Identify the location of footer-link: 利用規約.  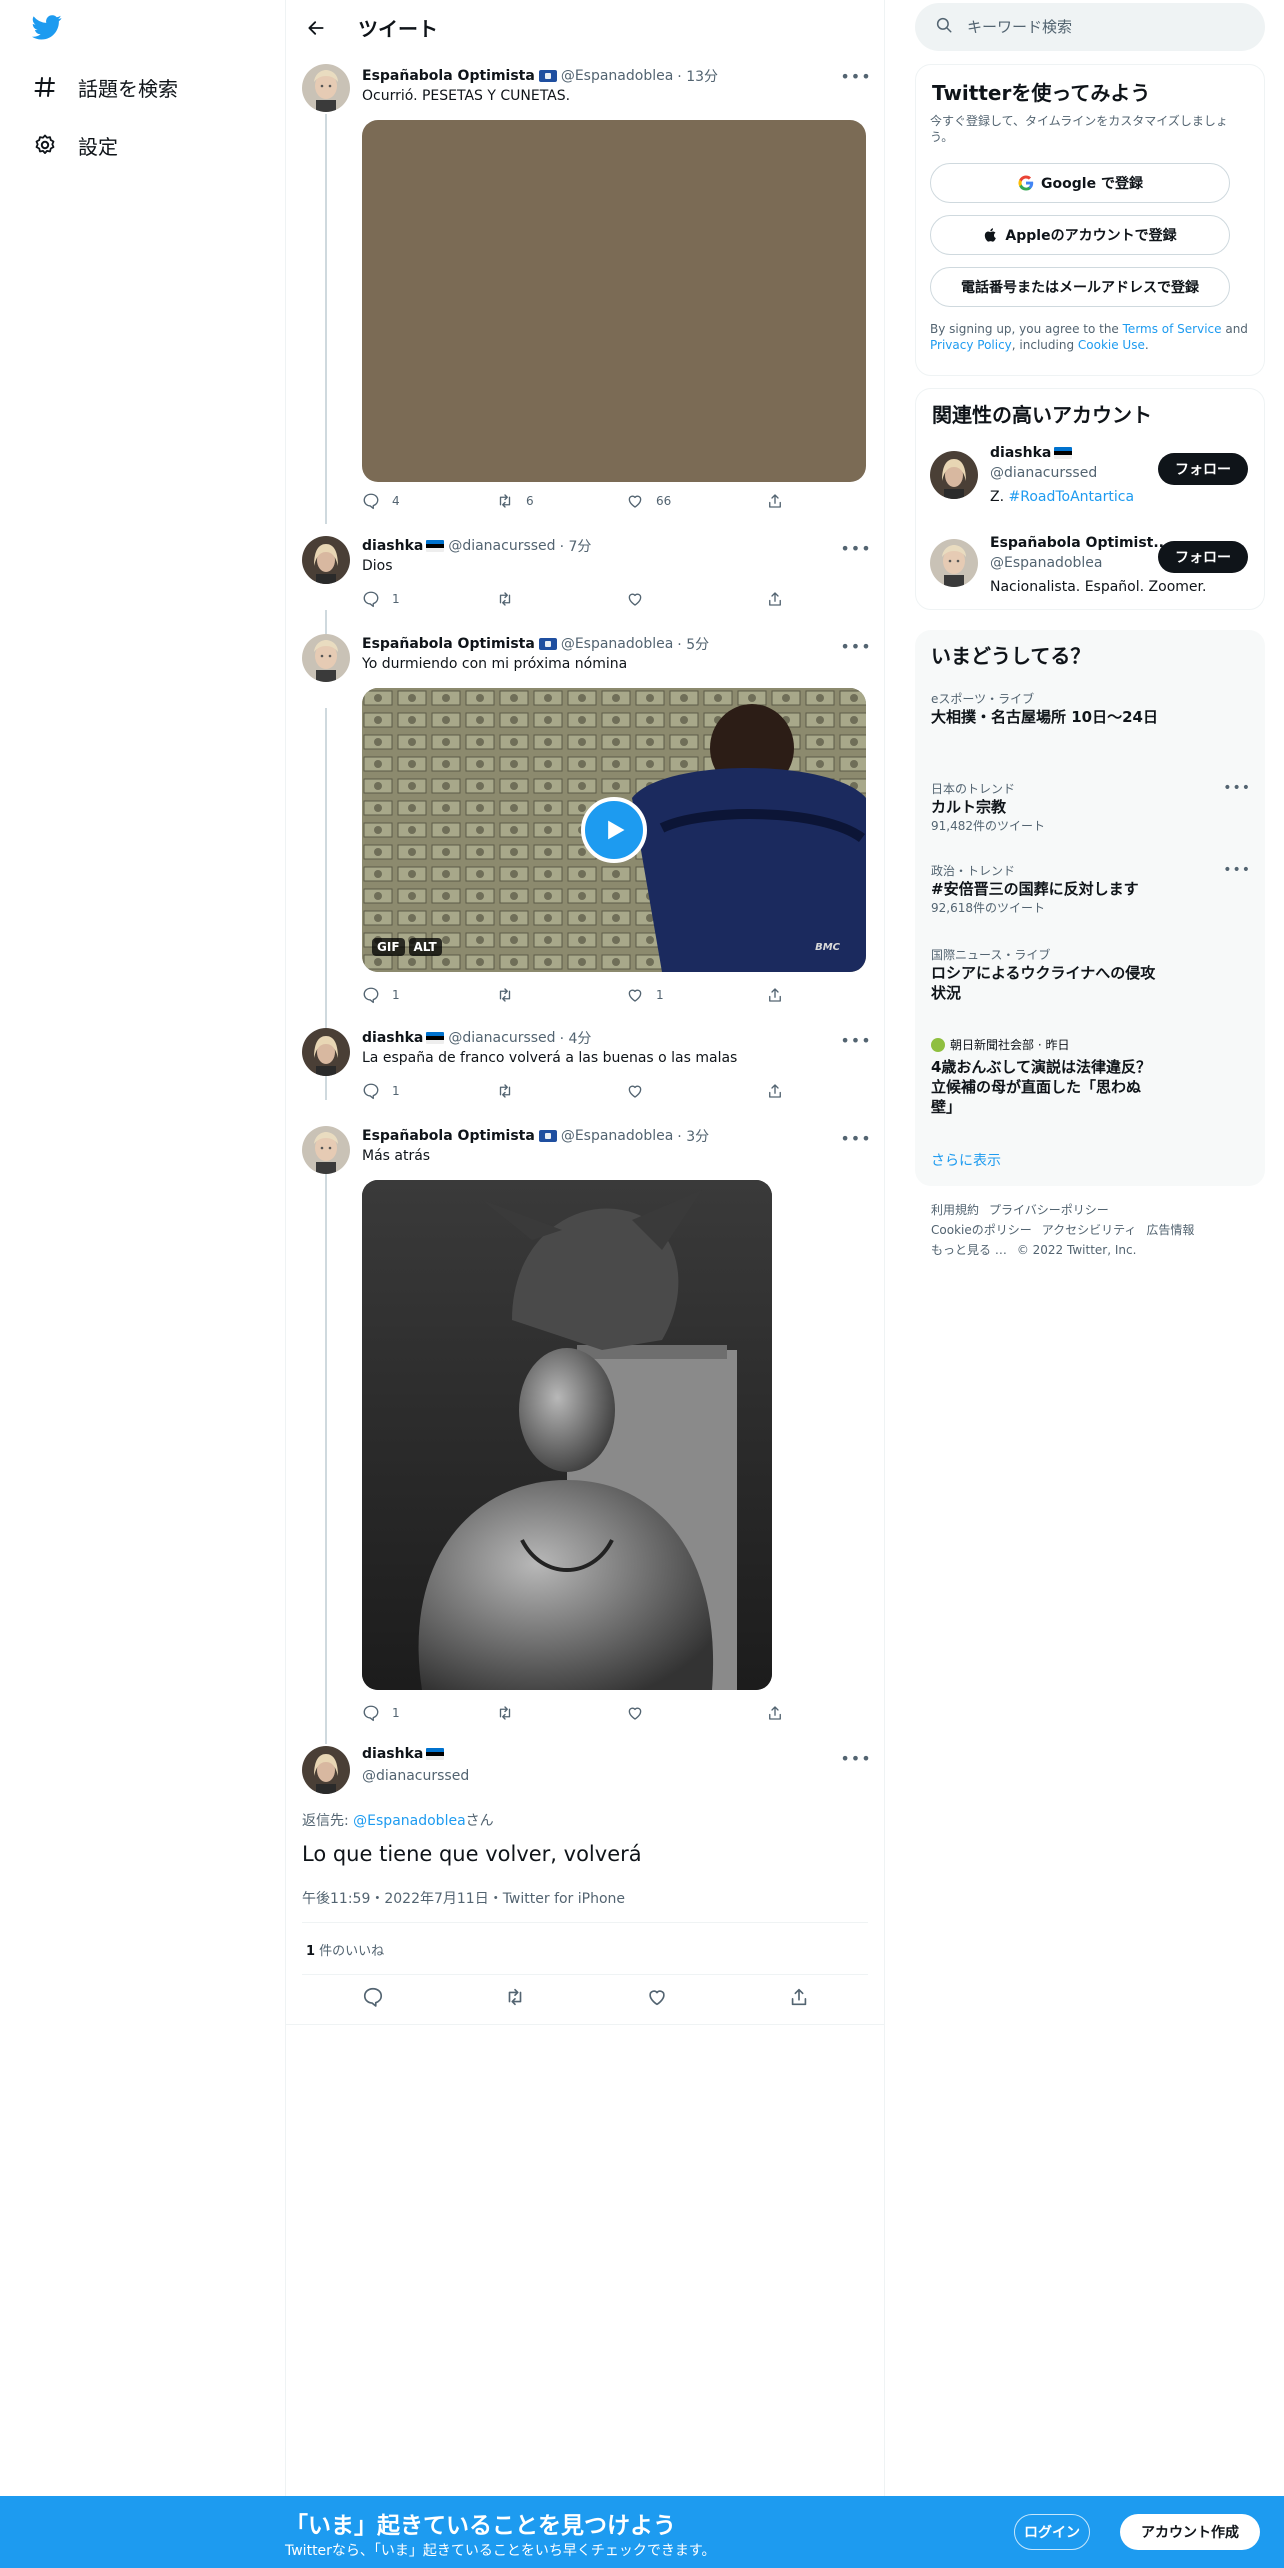
(955, 1210).